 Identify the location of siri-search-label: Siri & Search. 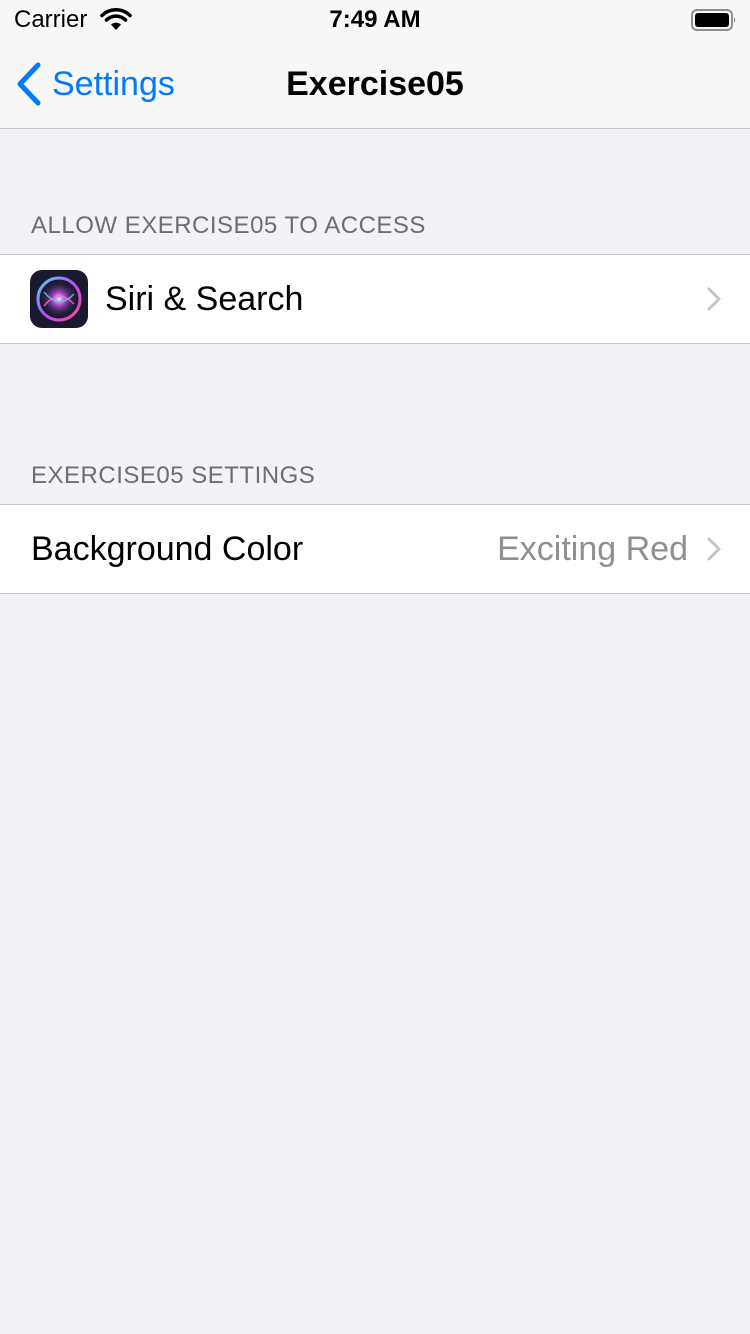
(204, 299).